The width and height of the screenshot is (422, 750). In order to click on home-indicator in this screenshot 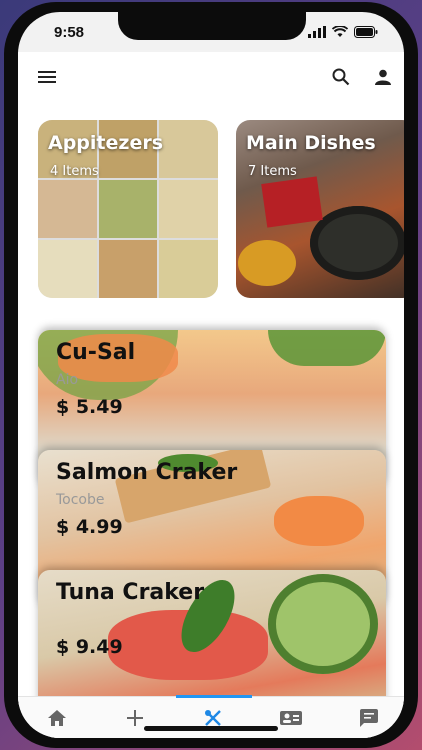, I will do `click(211, 728)`.